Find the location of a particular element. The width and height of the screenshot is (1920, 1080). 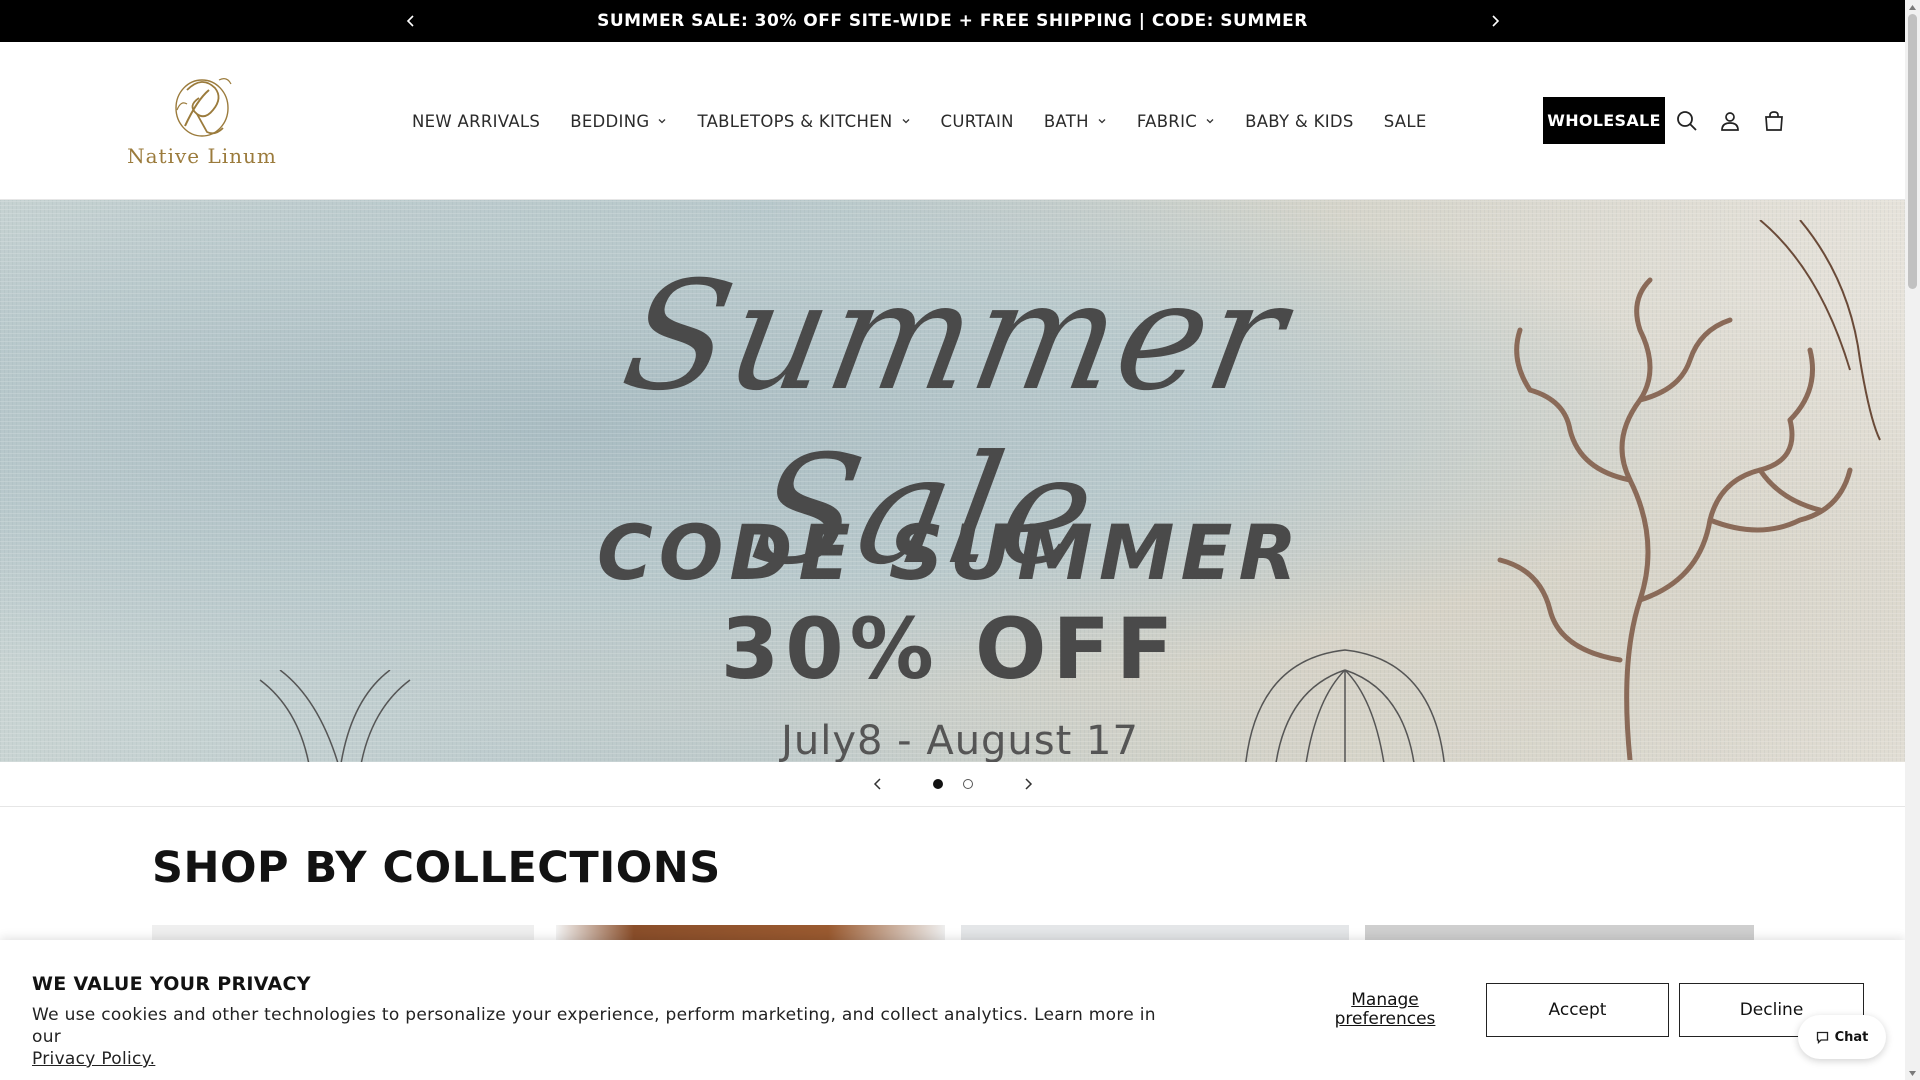

nav-item-label: SALE is located at coordinates (1405, 121).